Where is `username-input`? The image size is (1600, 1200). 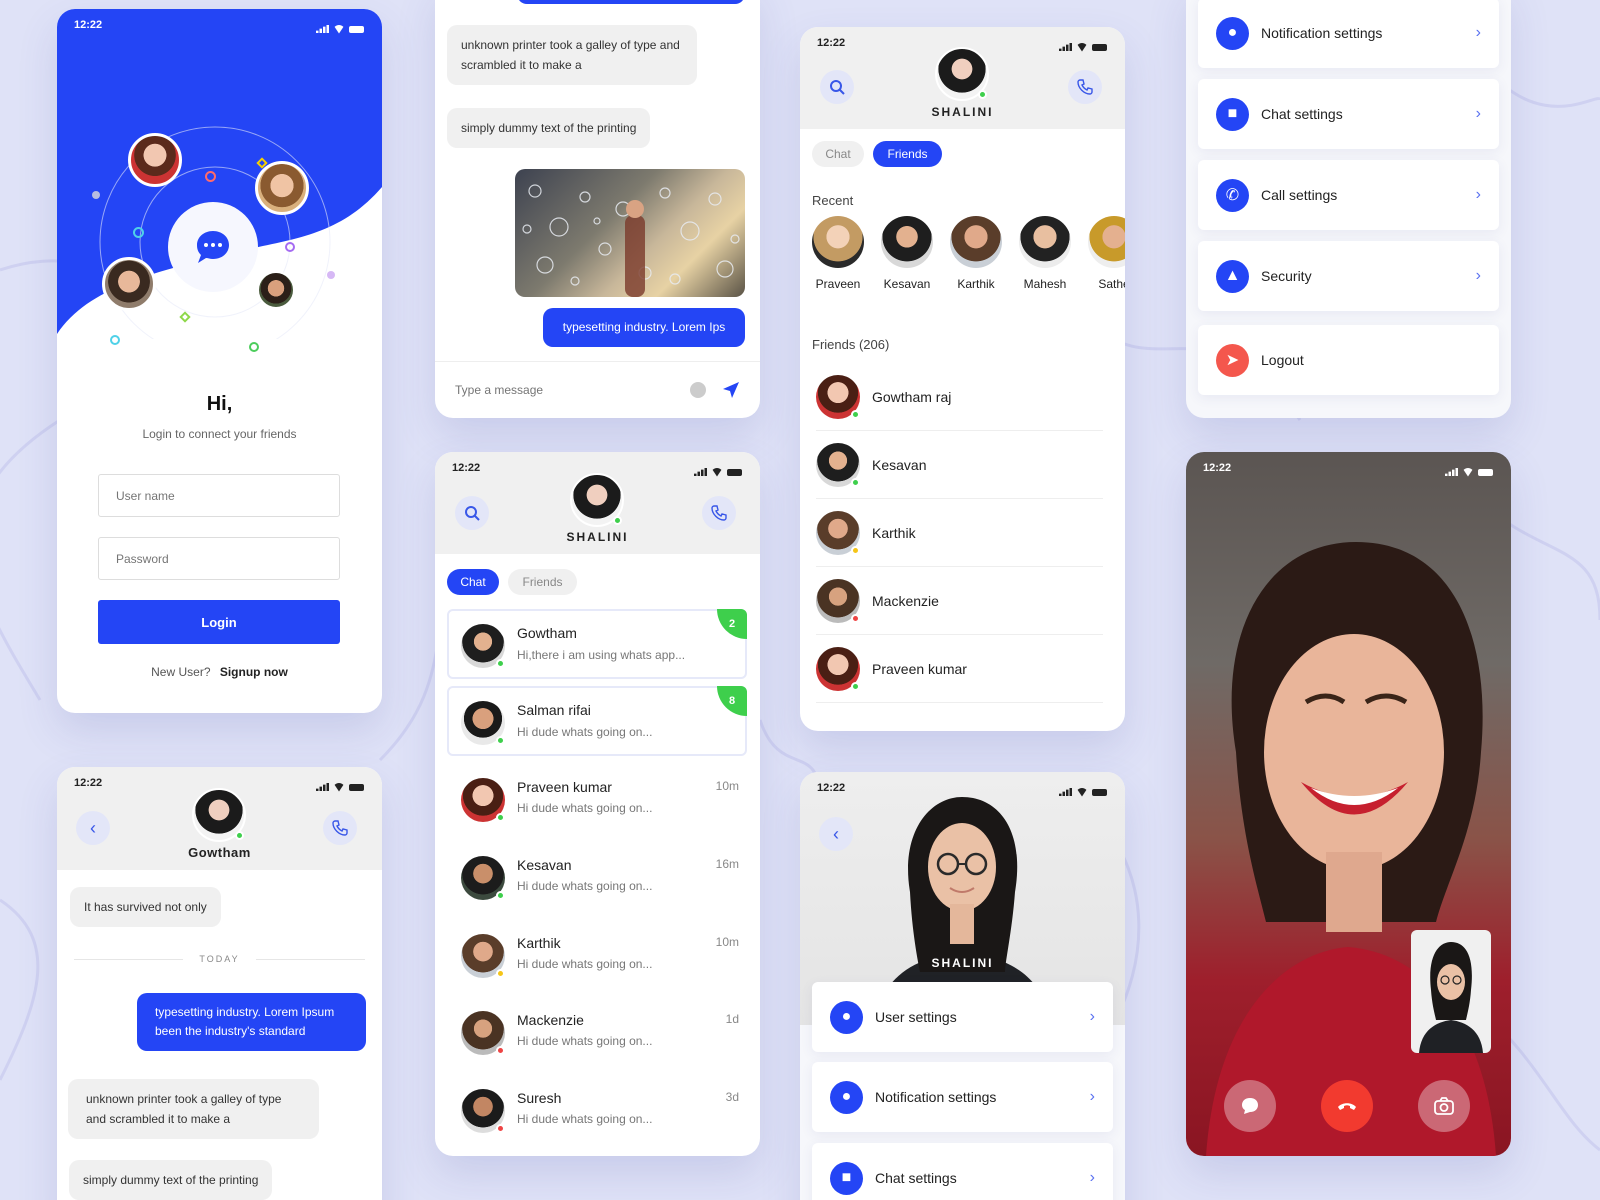
username-input is located at coordinates (219, 495).